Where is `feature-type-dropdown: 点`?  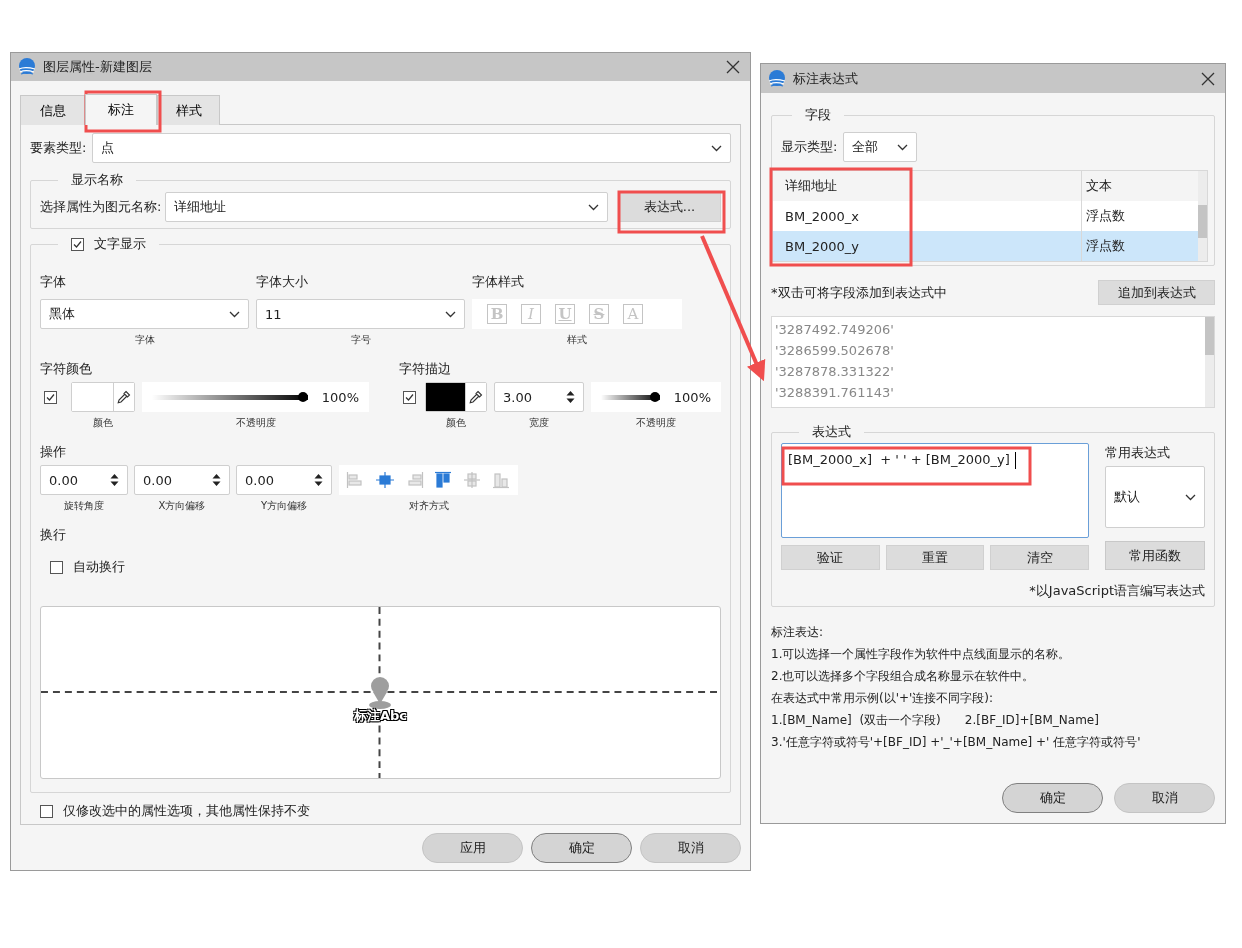
feature-type-dropdown: 点 is located at coordinates (411, 148).